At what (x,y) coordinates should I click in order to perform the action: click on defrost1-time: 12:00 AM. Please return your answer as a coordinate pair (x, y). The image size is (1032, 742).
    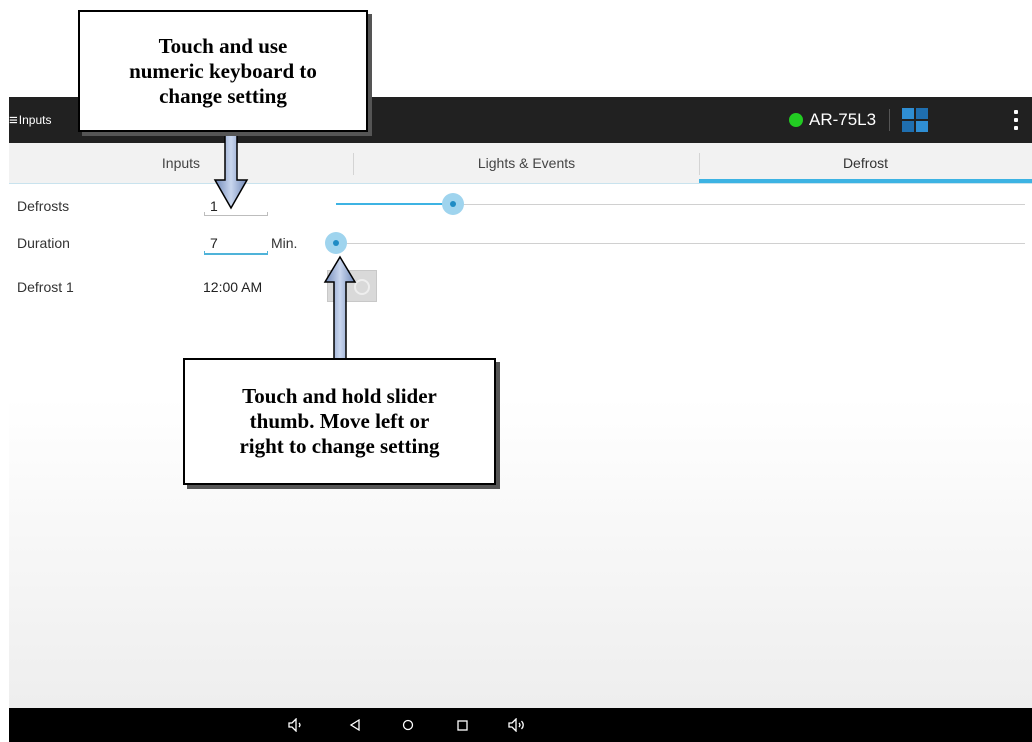
    Looking at the image, I should click on (233, 287).